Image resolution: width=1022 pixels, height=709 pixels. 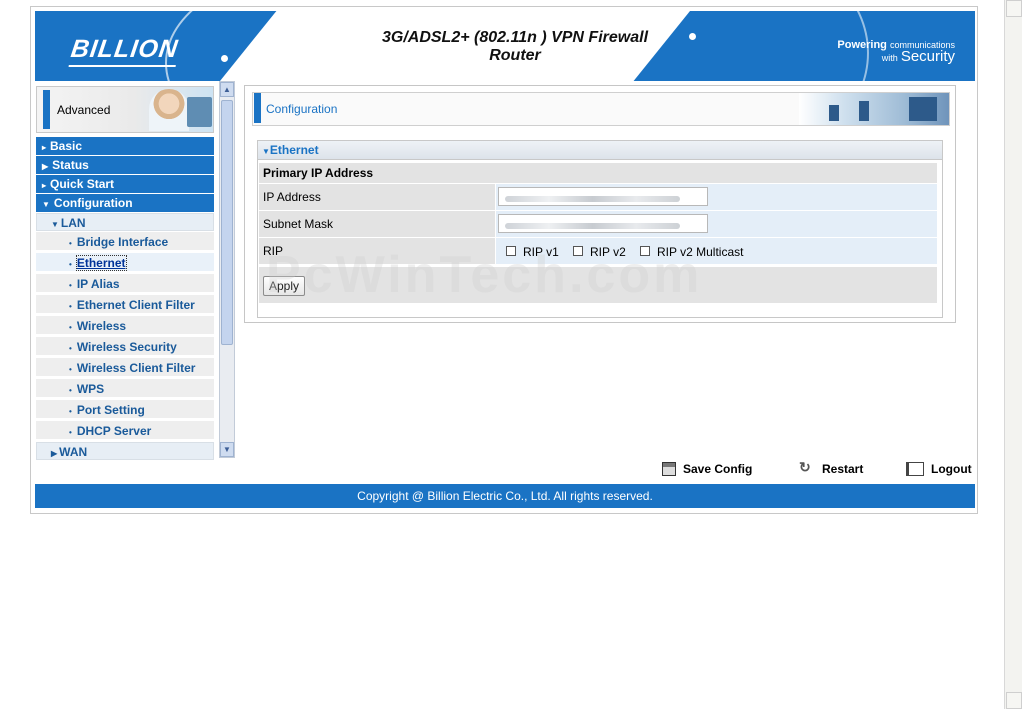 What do you see at coordinates (227, 89) in the screenshot?
I see `scroll-up-button: ▲` at bounding box center [227, 89].